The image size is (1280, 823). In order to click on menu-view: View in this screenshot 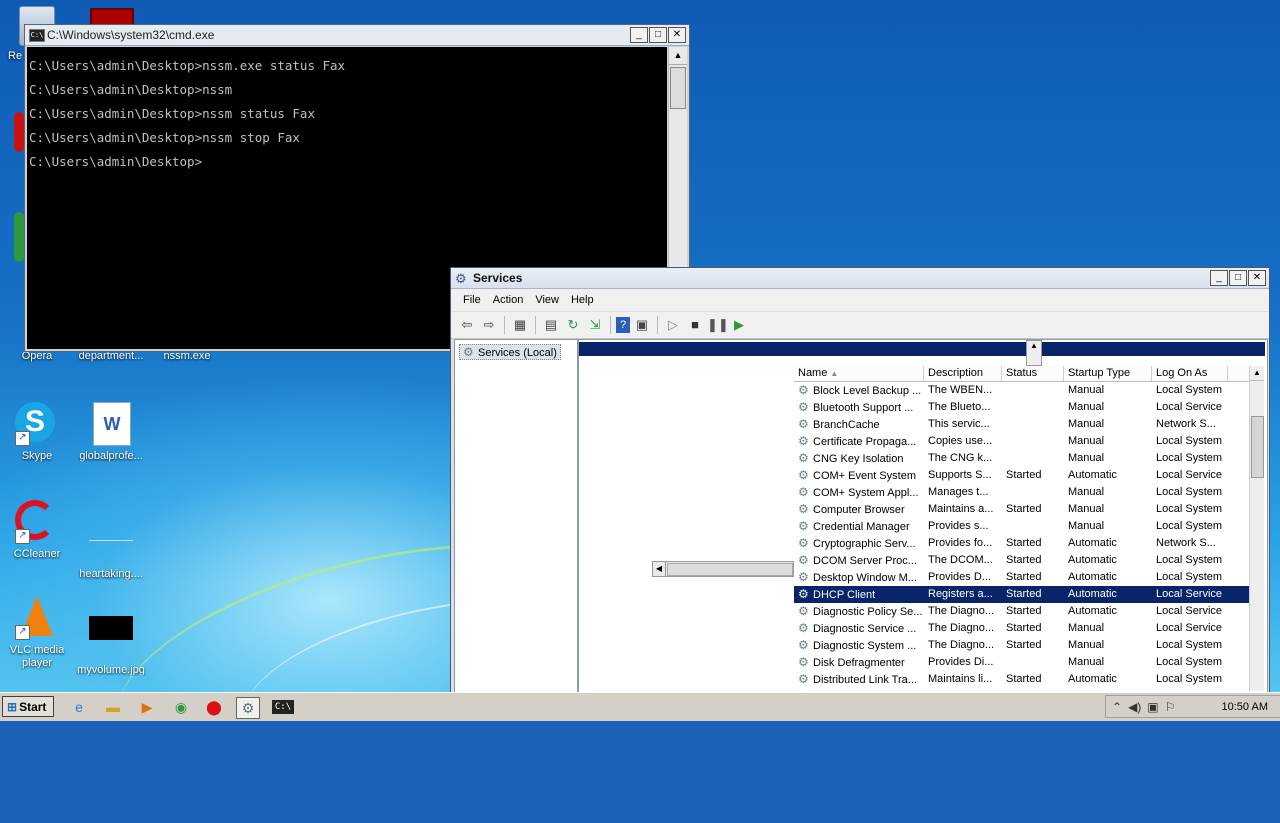, I will do `click(547, 300)`.